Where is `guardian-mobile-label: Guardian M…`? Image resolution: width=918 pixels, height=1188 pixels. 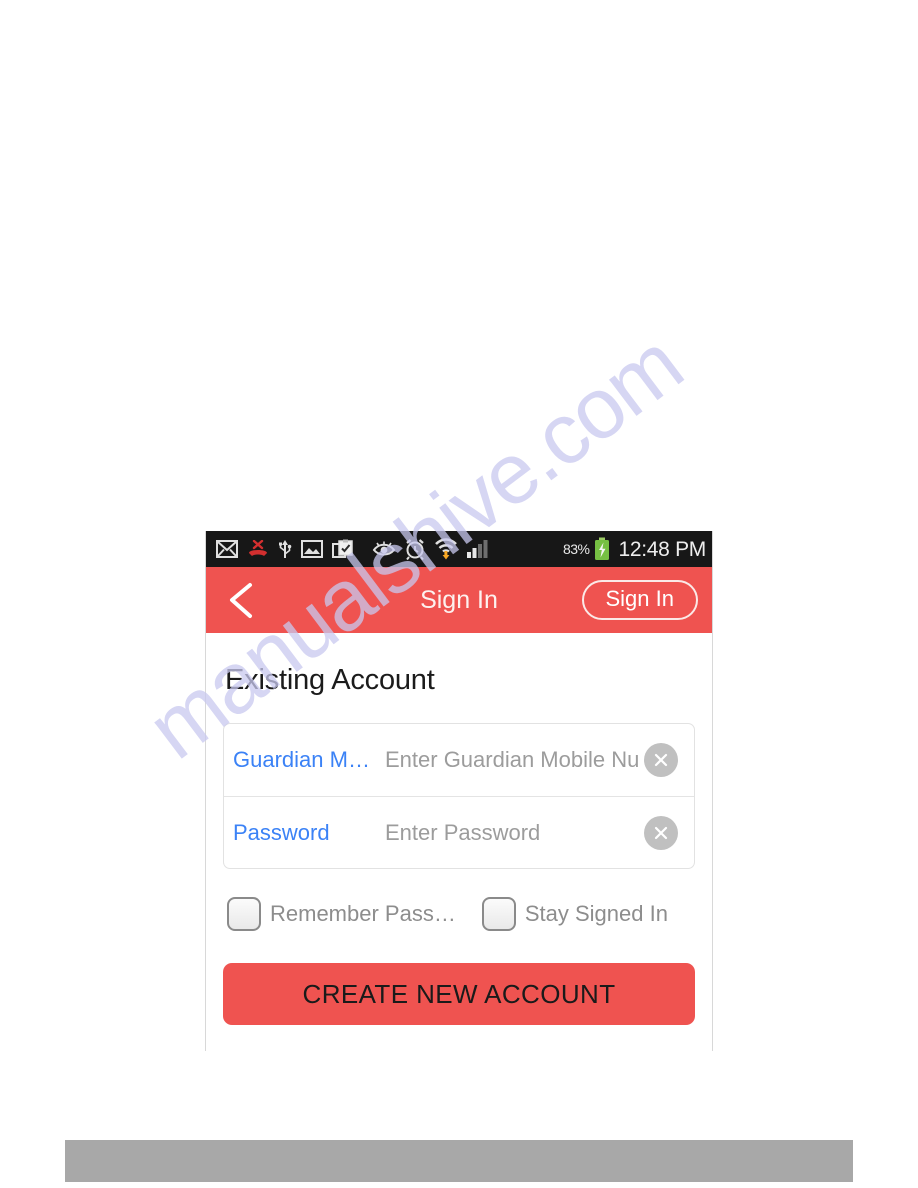
guardian-mobile-label: Guardian M… is located at coordinates (301, 759).